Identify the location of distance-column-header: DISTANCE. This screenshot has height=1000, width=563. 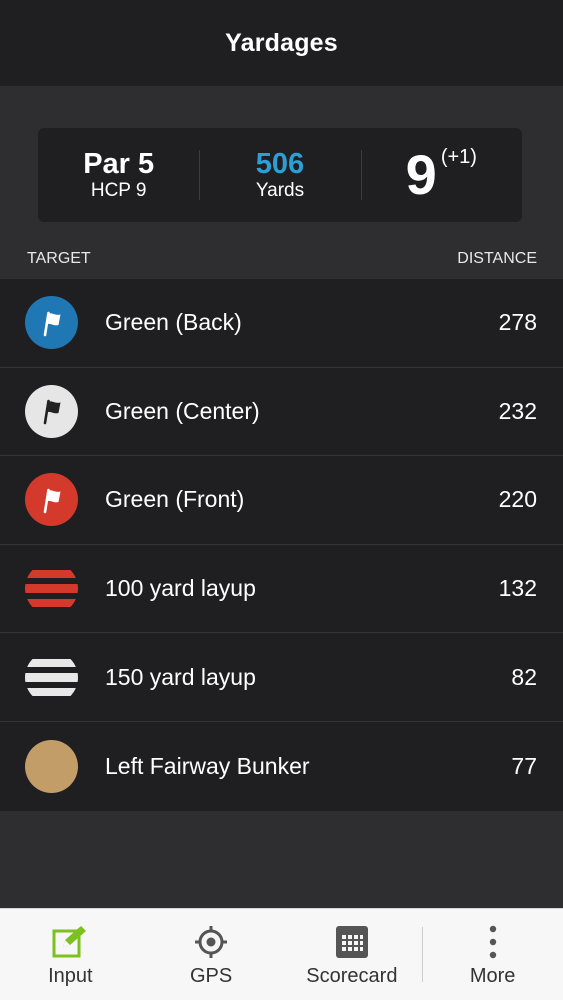
(497, 258).